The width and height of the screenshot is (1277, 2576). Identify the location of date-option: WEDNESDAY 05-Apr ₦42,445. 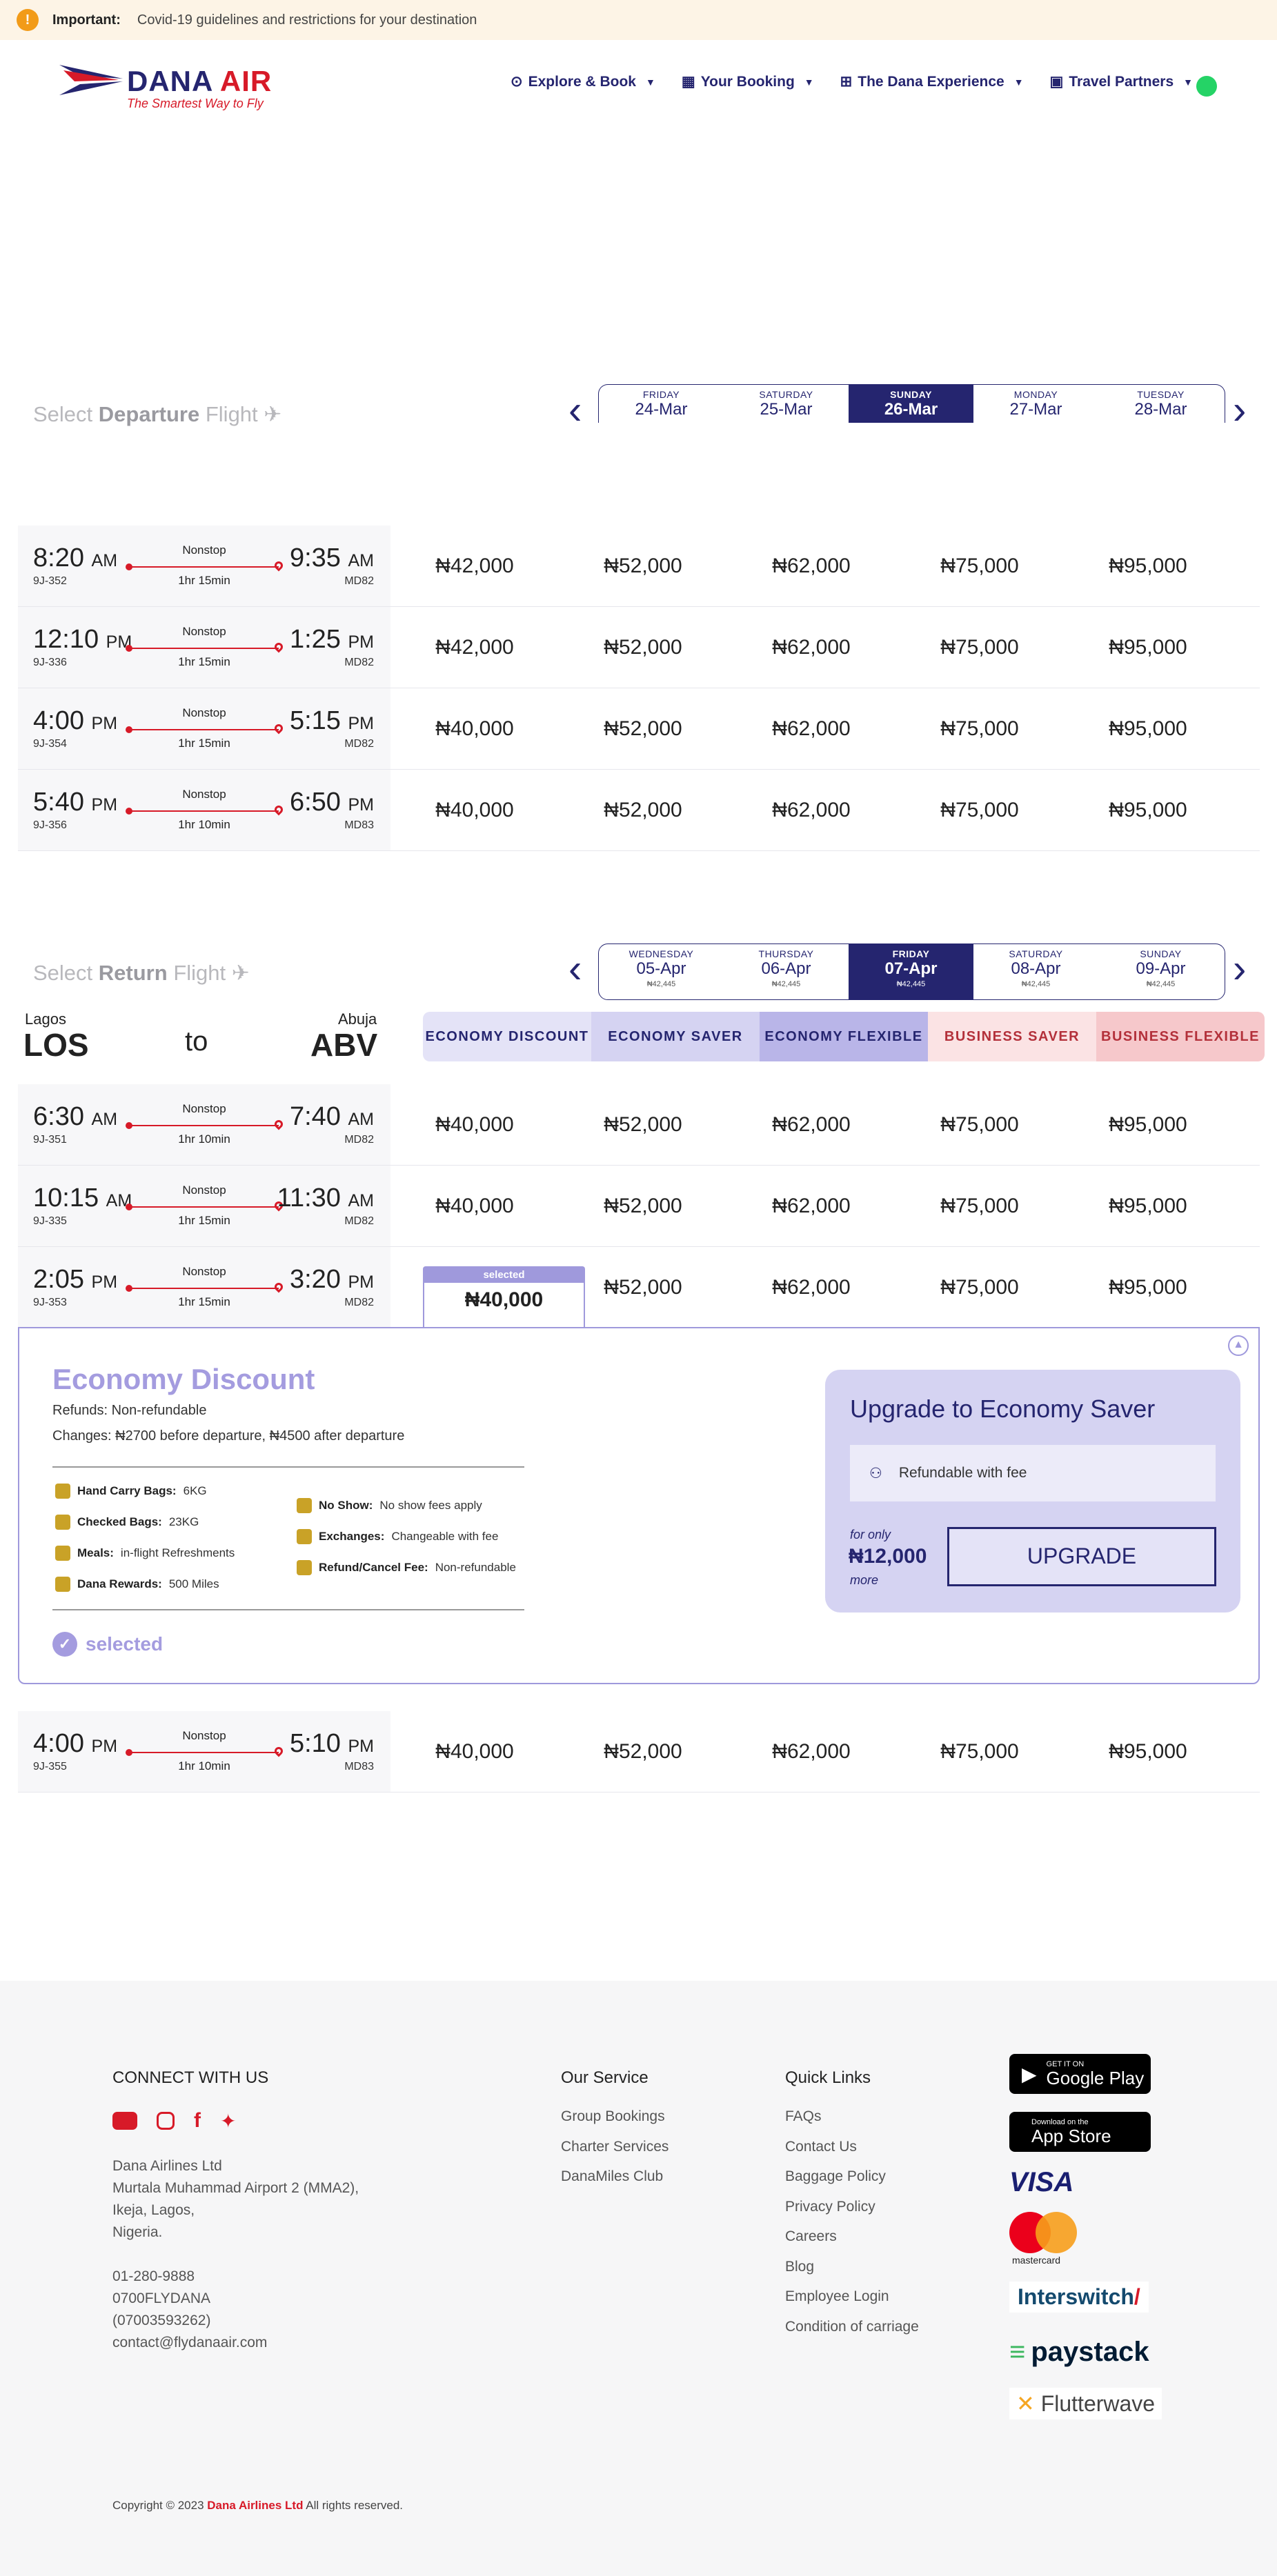
(661, 971).